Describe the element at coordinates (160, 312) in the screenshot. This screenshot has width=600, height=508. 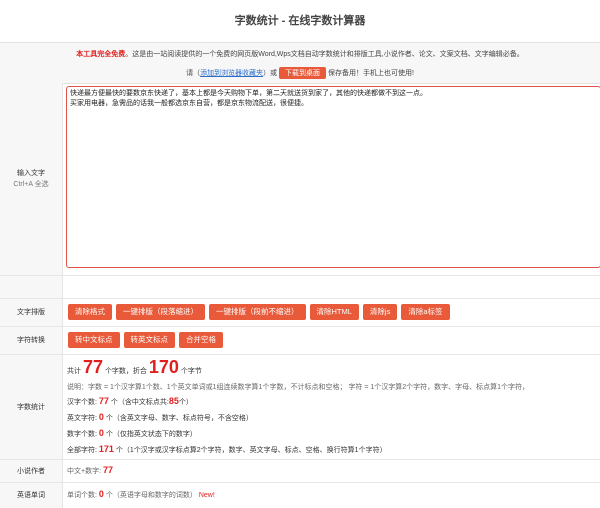
I see `auto-format-indent-button: 一键排版（段落缩进）` at that location.